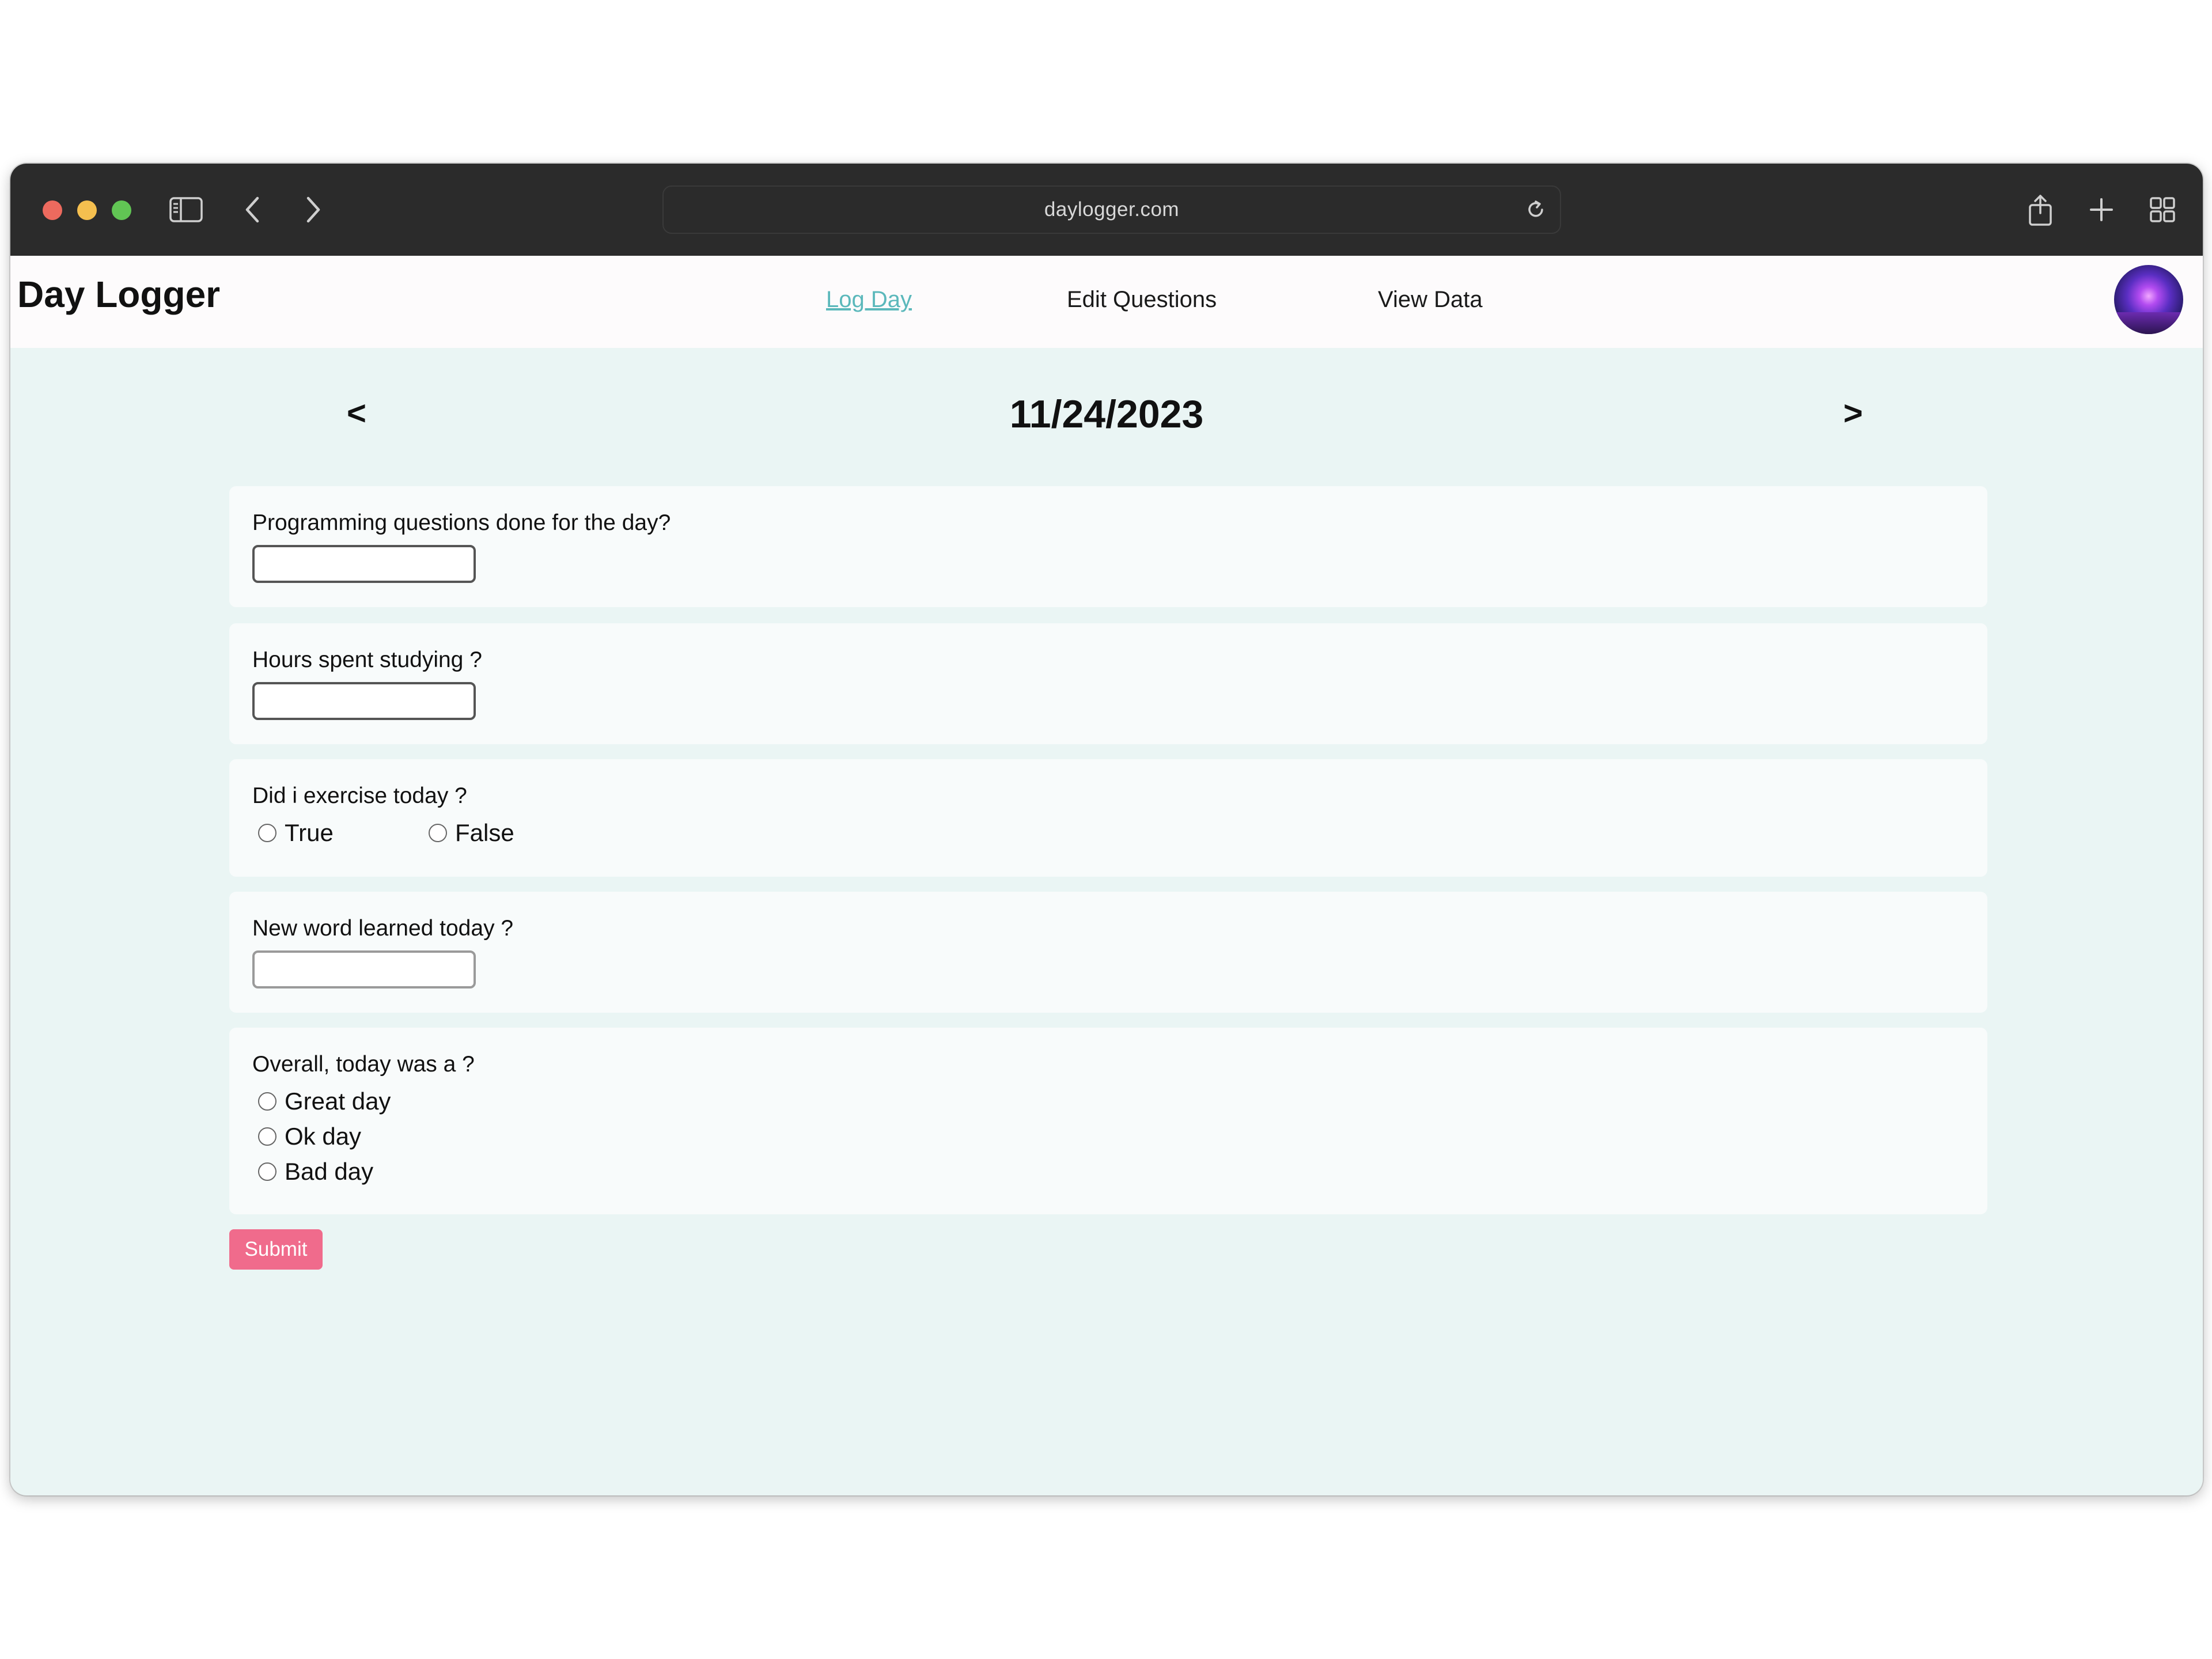 The height and width of the screenshot is (1659, 2212). I want to click on radio-option-ok-day: Ok day, so click(309, 1136).